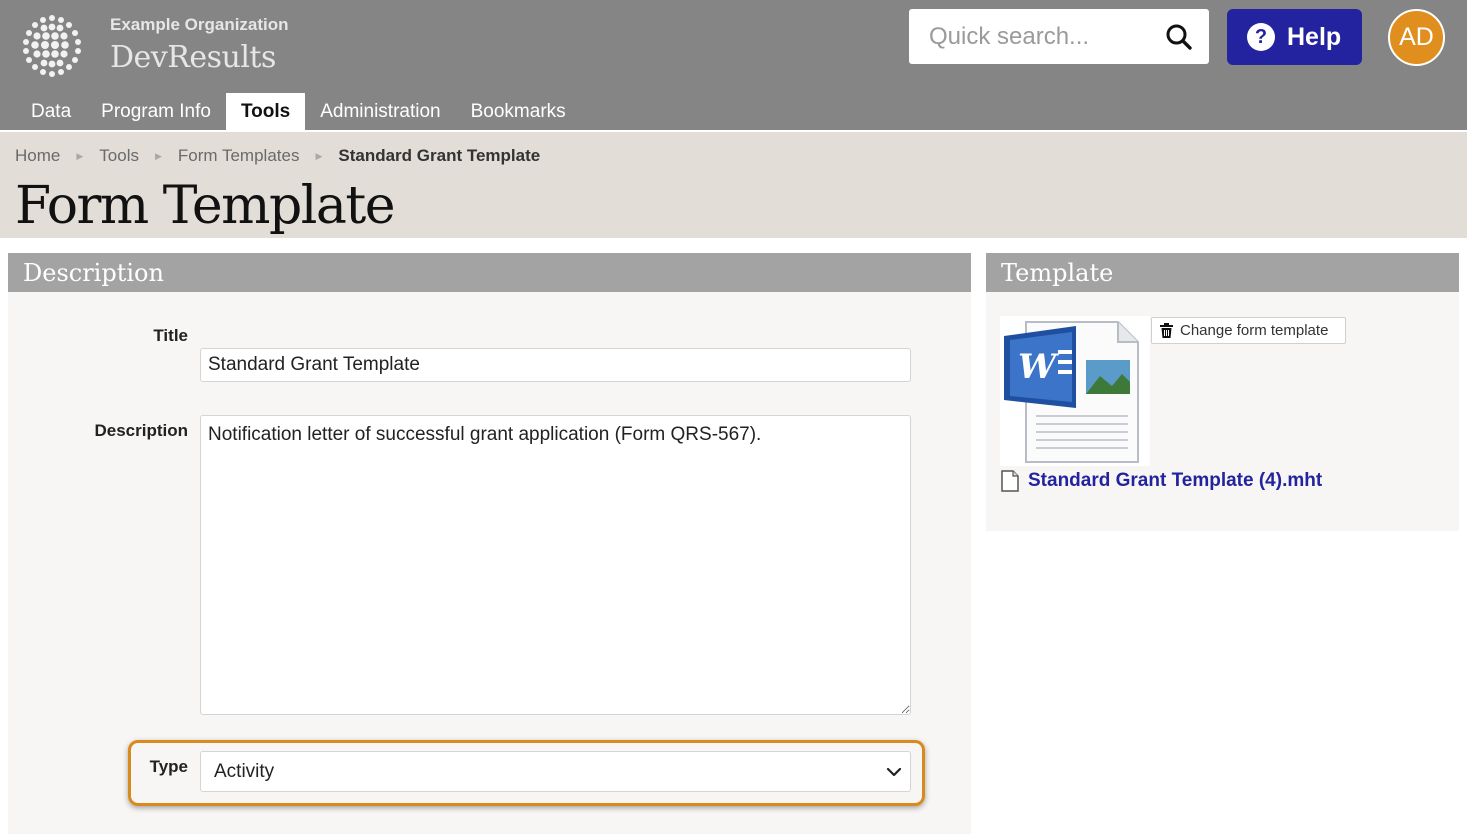  Describe the element at coordinates (380, 111) in the screenshot. I see `tab-administration: Administration` at that location.